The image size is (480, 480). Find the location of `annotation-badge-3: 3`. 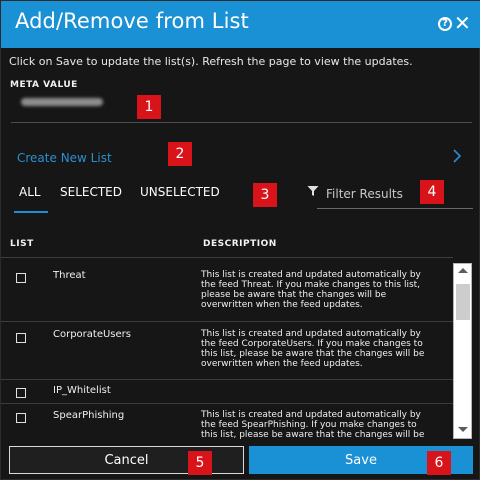

annotation-badge-3: 3 is located at coordinates (265, 195).